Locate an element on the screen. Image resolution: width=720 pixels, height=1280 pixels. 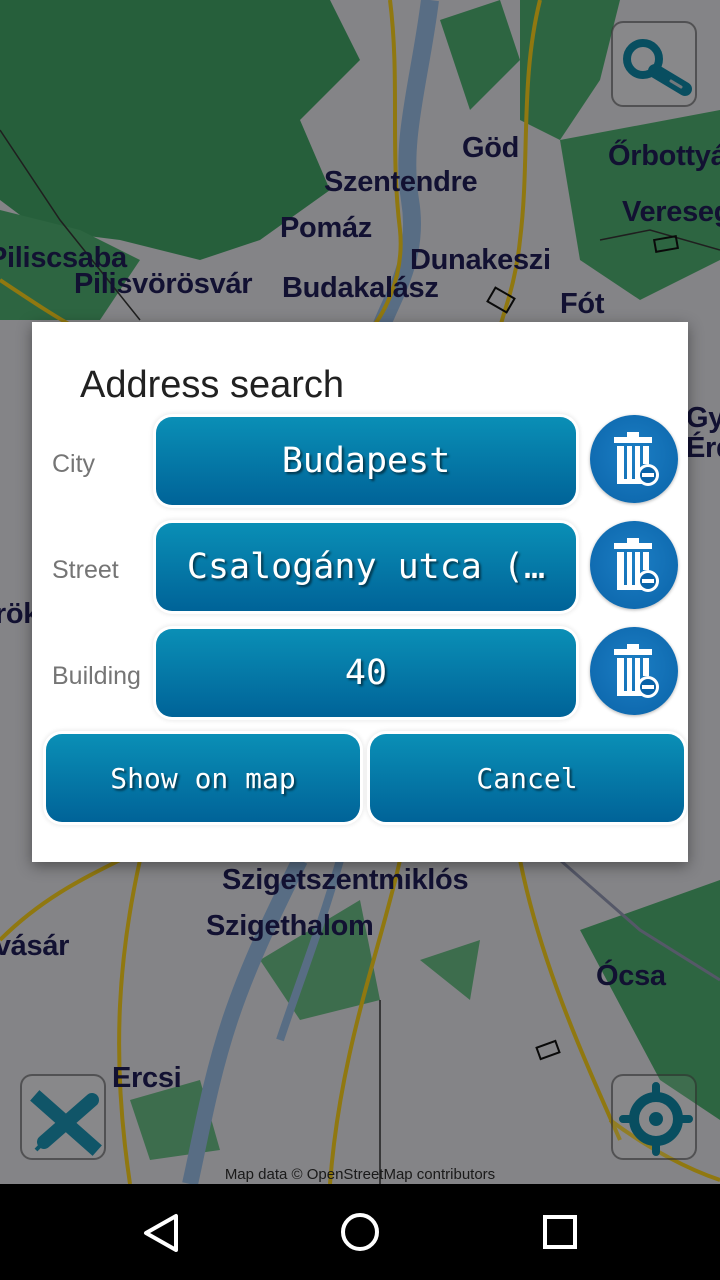
street-label: Street is located at coordinates (85, 570).